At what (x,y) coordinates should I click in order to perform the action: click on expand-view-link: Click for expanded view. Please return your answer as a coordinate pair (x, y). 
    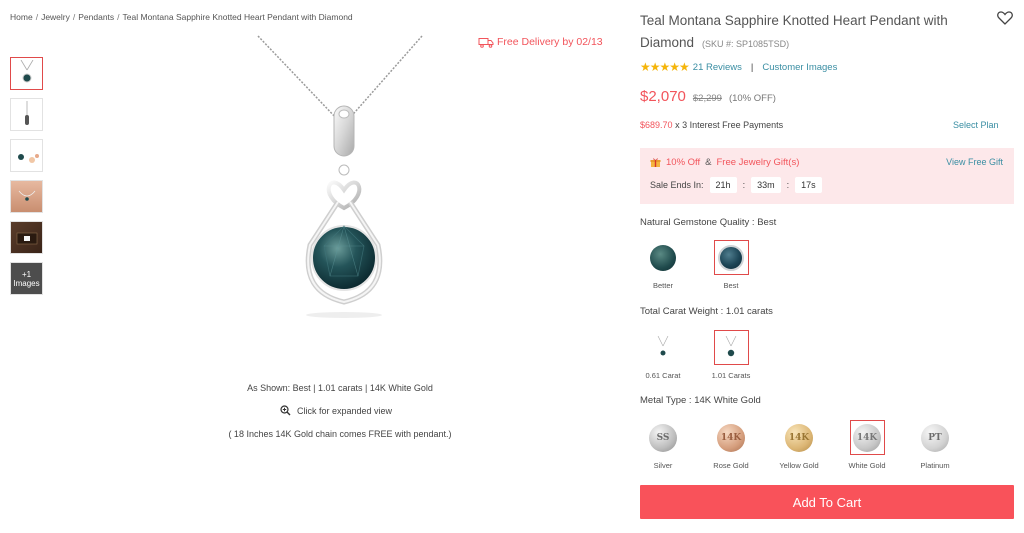
    Looking at the image, I should click on (336, 410).